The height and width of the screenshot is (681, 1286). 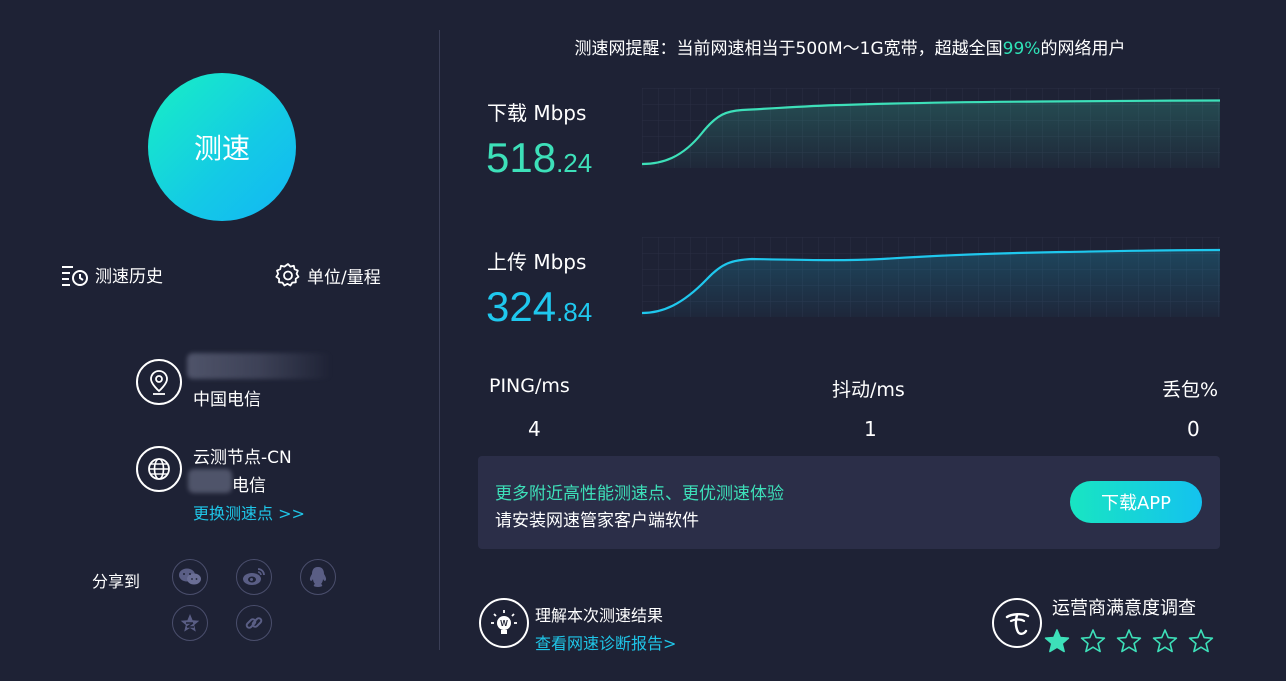 I want to click on download-chart-svg, so click(x=931, y=128).